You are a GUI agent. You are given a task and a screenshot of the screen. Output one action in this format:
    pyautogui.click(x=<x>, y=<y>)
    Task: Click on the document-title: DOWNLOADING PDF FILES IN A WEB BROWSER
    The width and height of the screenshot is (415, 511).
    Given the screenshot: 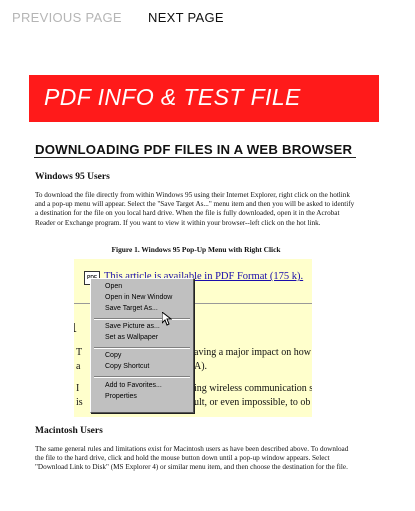 What is the action you would take?
    pyautogui.click(x=194, y=149)
    